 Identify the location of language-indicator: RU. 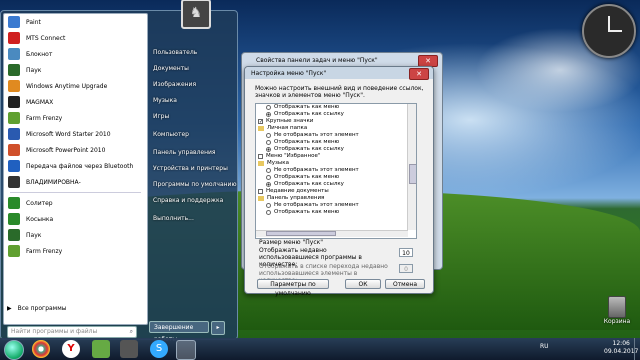
(544, 346).